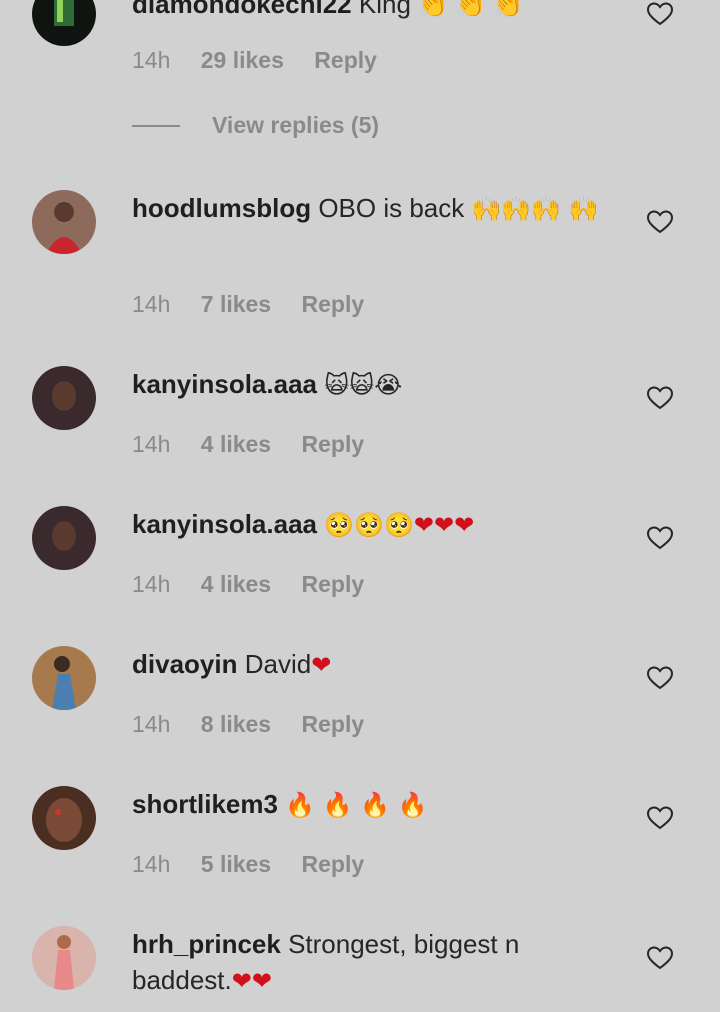 This screenshot has width=720, height=1012. I want to click on comment-meta: 14h 8 likes Reply, so click(260, 724).